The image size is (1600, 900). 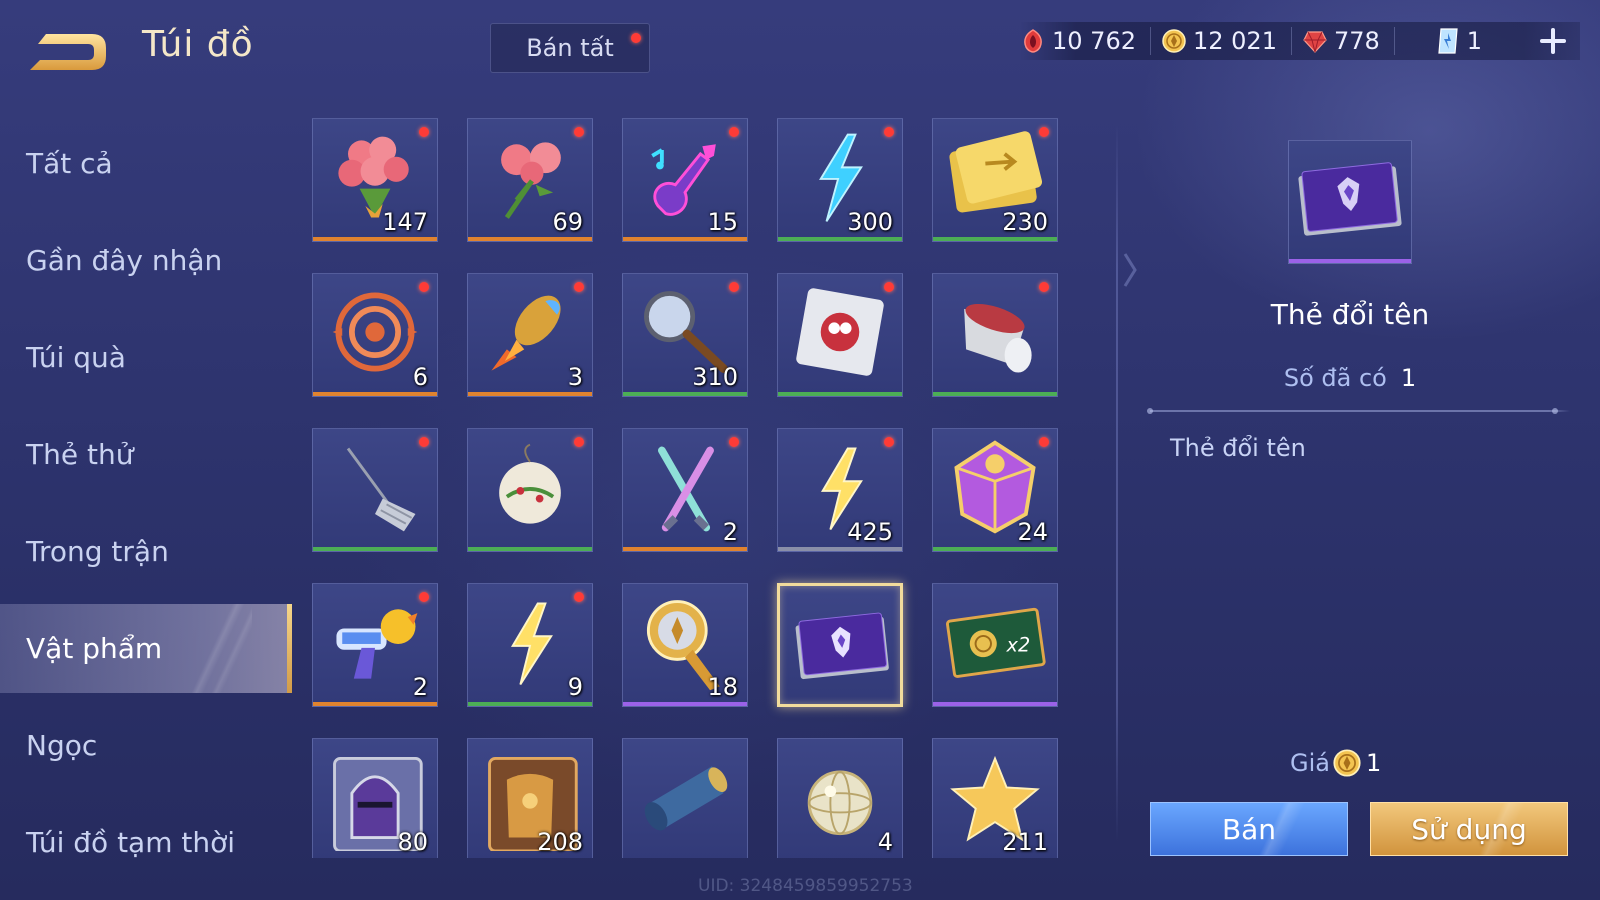 I want to click on sell-label: Bán, so click(x=1249, y=829).